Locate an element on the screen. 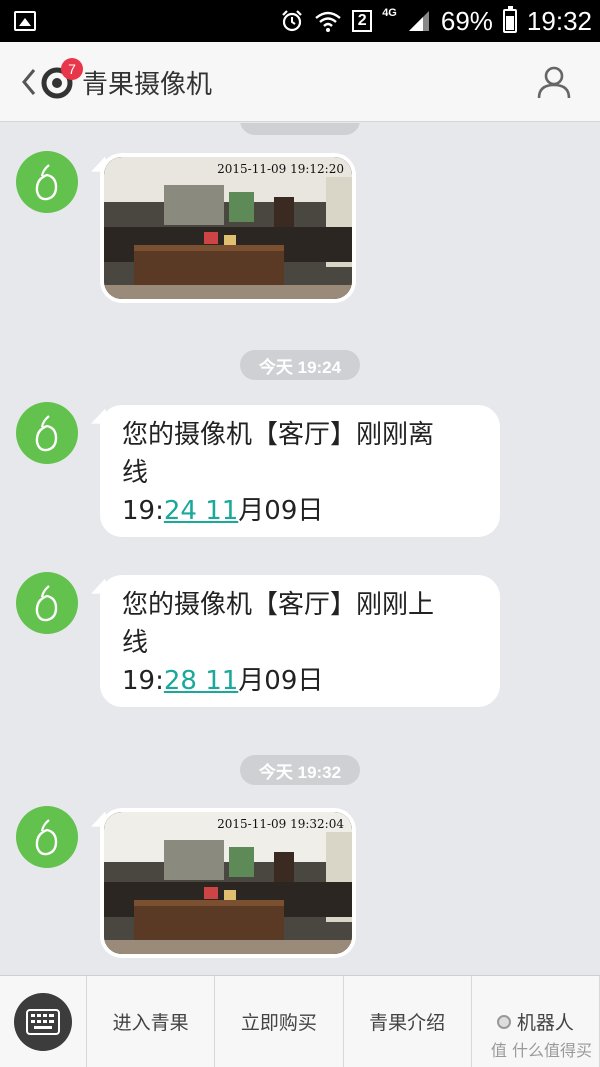  bottom-menu-bar: 进入青果 立即购买 青果介绍 机器人 值 什么值得买 is located at coordinates (300, 1021).